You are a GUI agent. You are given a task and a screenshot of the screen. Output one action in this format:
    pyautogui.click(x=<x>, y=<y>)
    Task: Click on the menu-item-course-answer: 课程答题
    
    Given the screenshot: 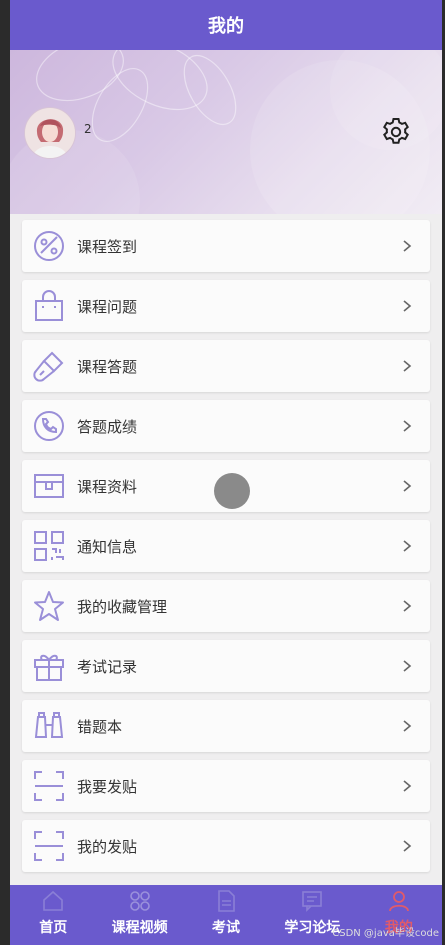 What is the action you would take?
    pyautogui.click(x=226, y=366)
    